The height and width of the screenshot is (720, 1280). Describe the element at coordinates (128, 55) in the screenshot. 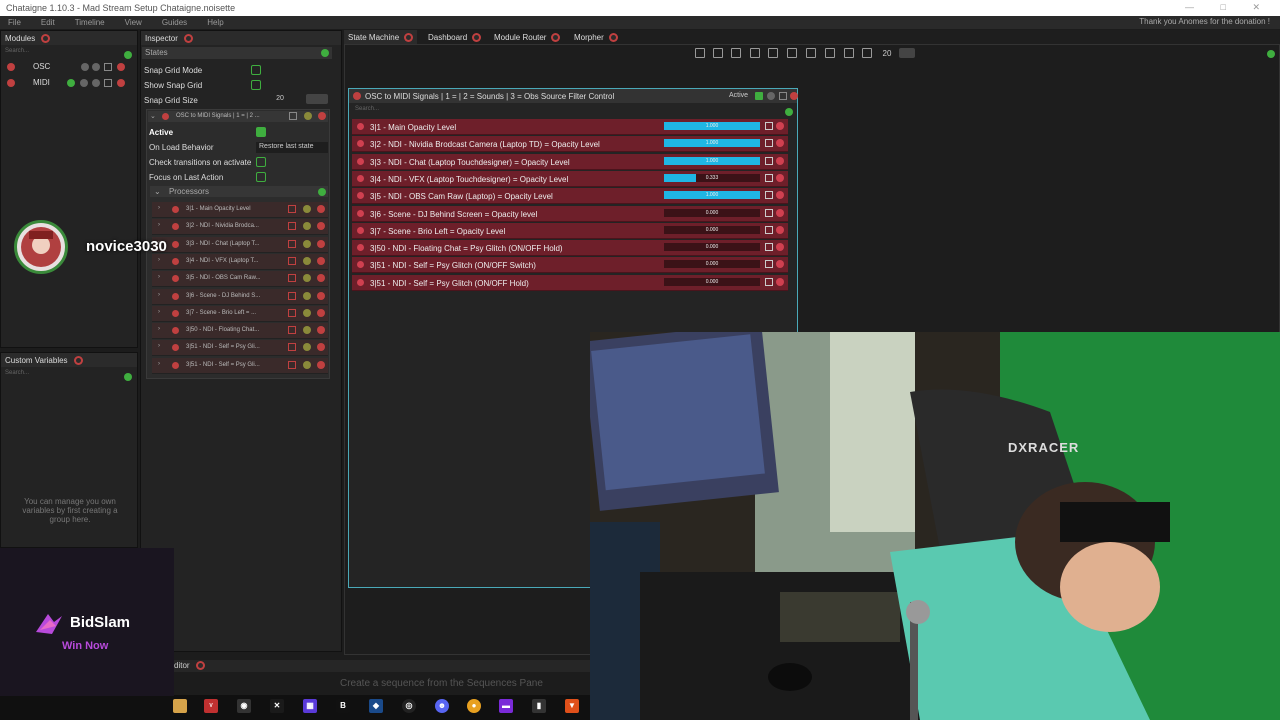

I see `add-module-icon` at that location.